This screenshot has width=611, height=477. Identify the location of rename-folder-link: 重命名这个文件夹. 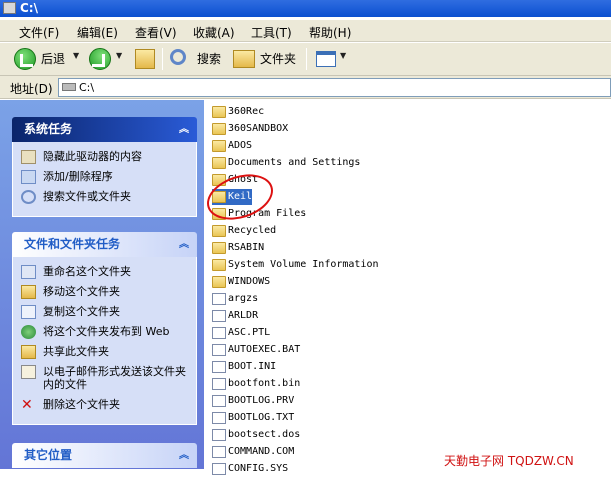
(104, 272).